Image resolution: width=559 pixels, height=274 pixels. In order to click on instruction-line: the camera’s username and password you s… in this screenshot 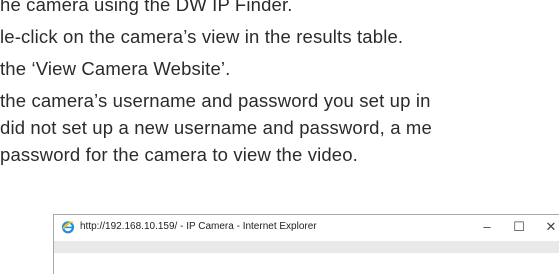, I will do `click(215, 100)`.